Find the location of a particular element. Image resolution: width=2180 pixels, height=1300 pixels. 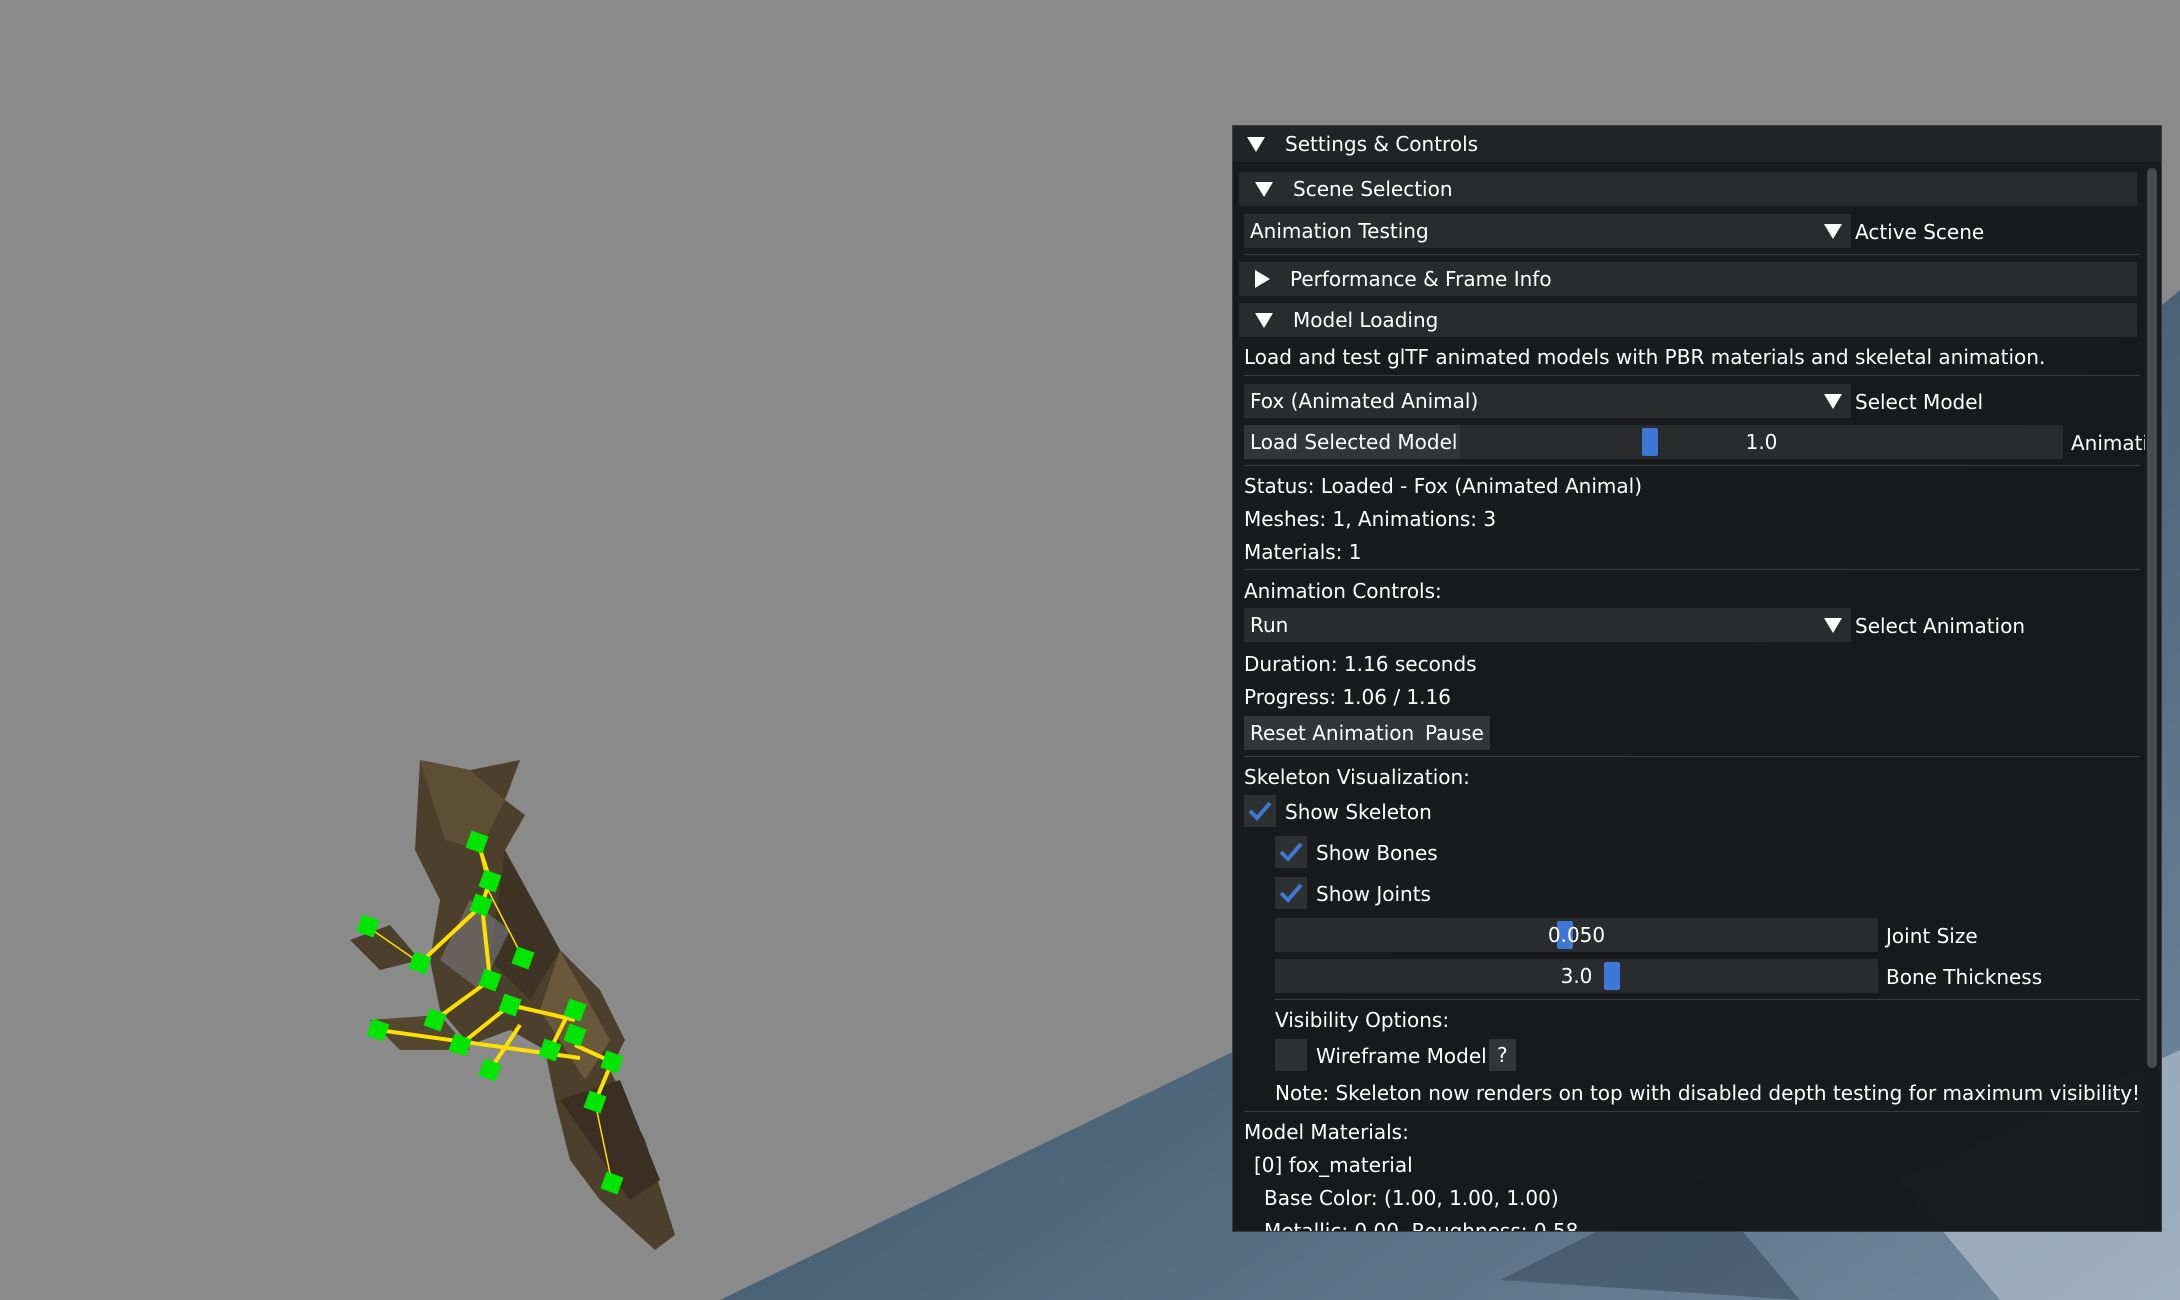

show-bones-checkbox is located at coordinates (1291, 852).